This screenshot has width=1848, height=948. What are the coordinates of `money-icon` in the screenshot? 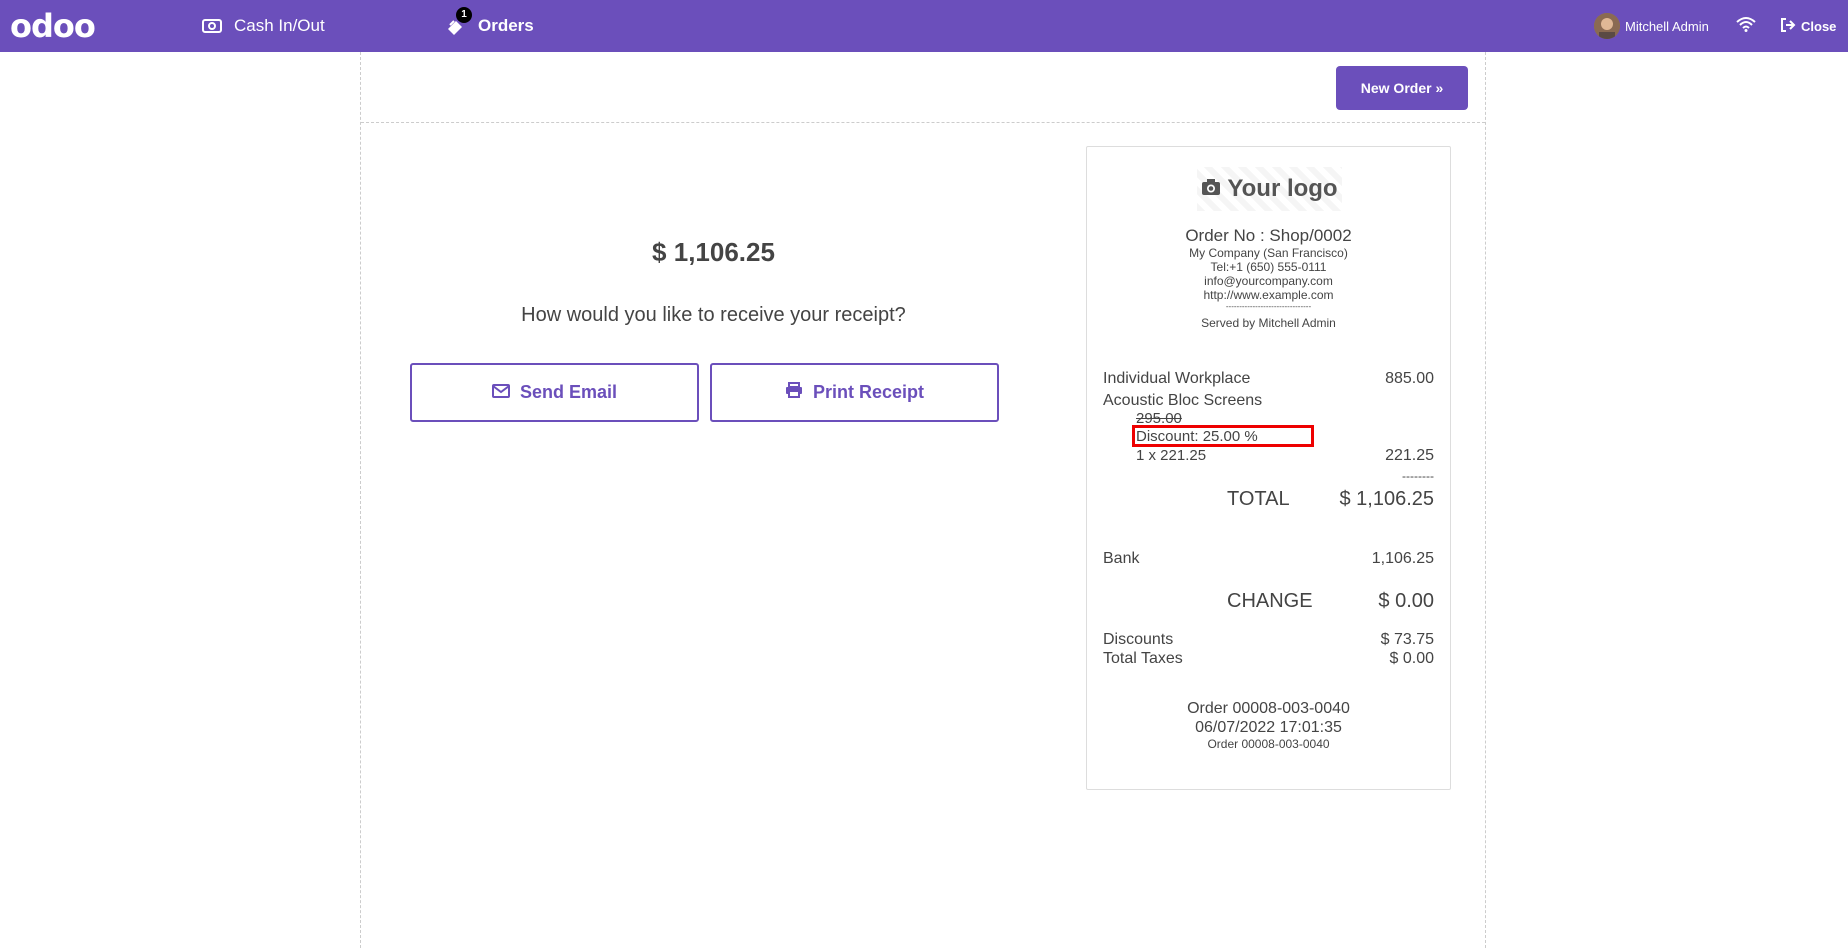 It's located at (212, 26).